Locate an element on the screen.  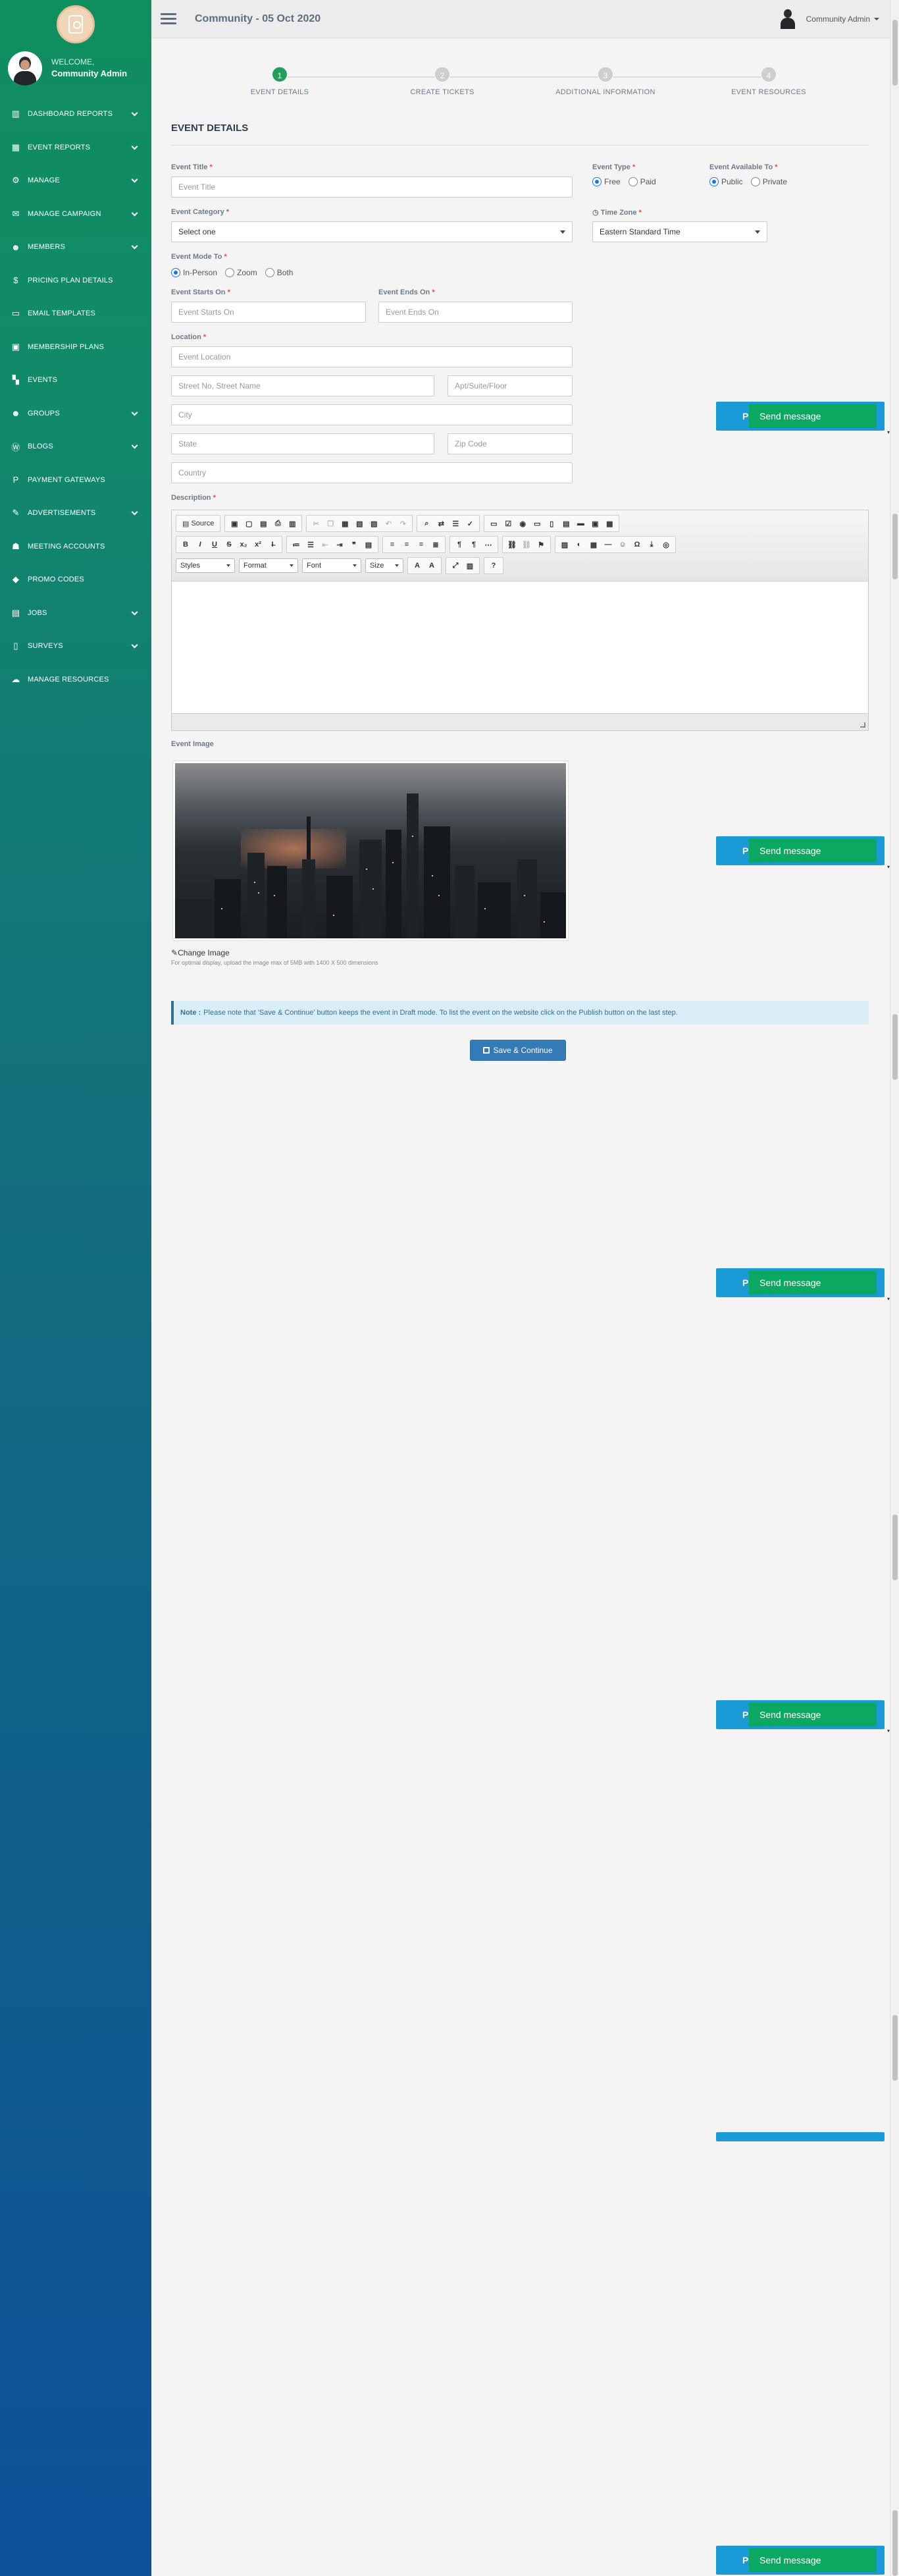
sidebar-item-email-templates: ▭ EMAIL TEMPLATES is located at coordinates (75, 314).